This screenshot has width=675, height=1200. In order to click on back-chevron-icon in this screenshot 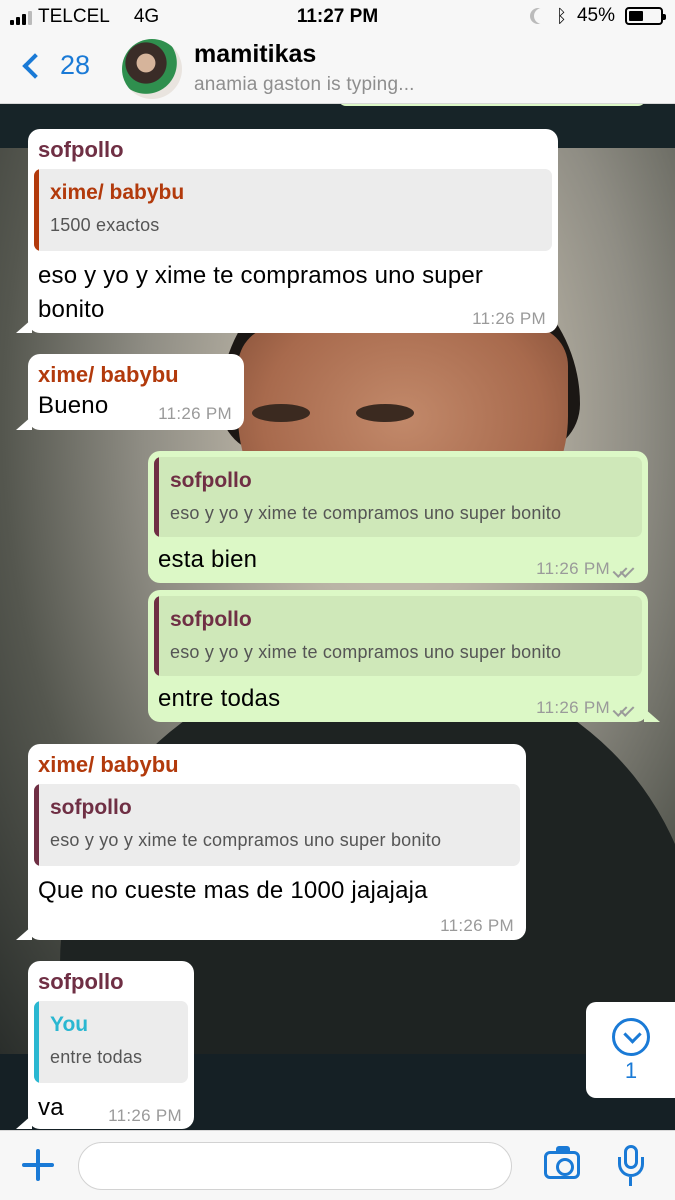, I will do `click(35, 65)`.